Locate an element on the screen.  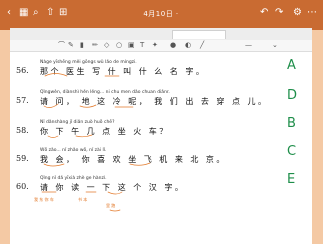
size-icon: — is located at coordinates (248, 45).